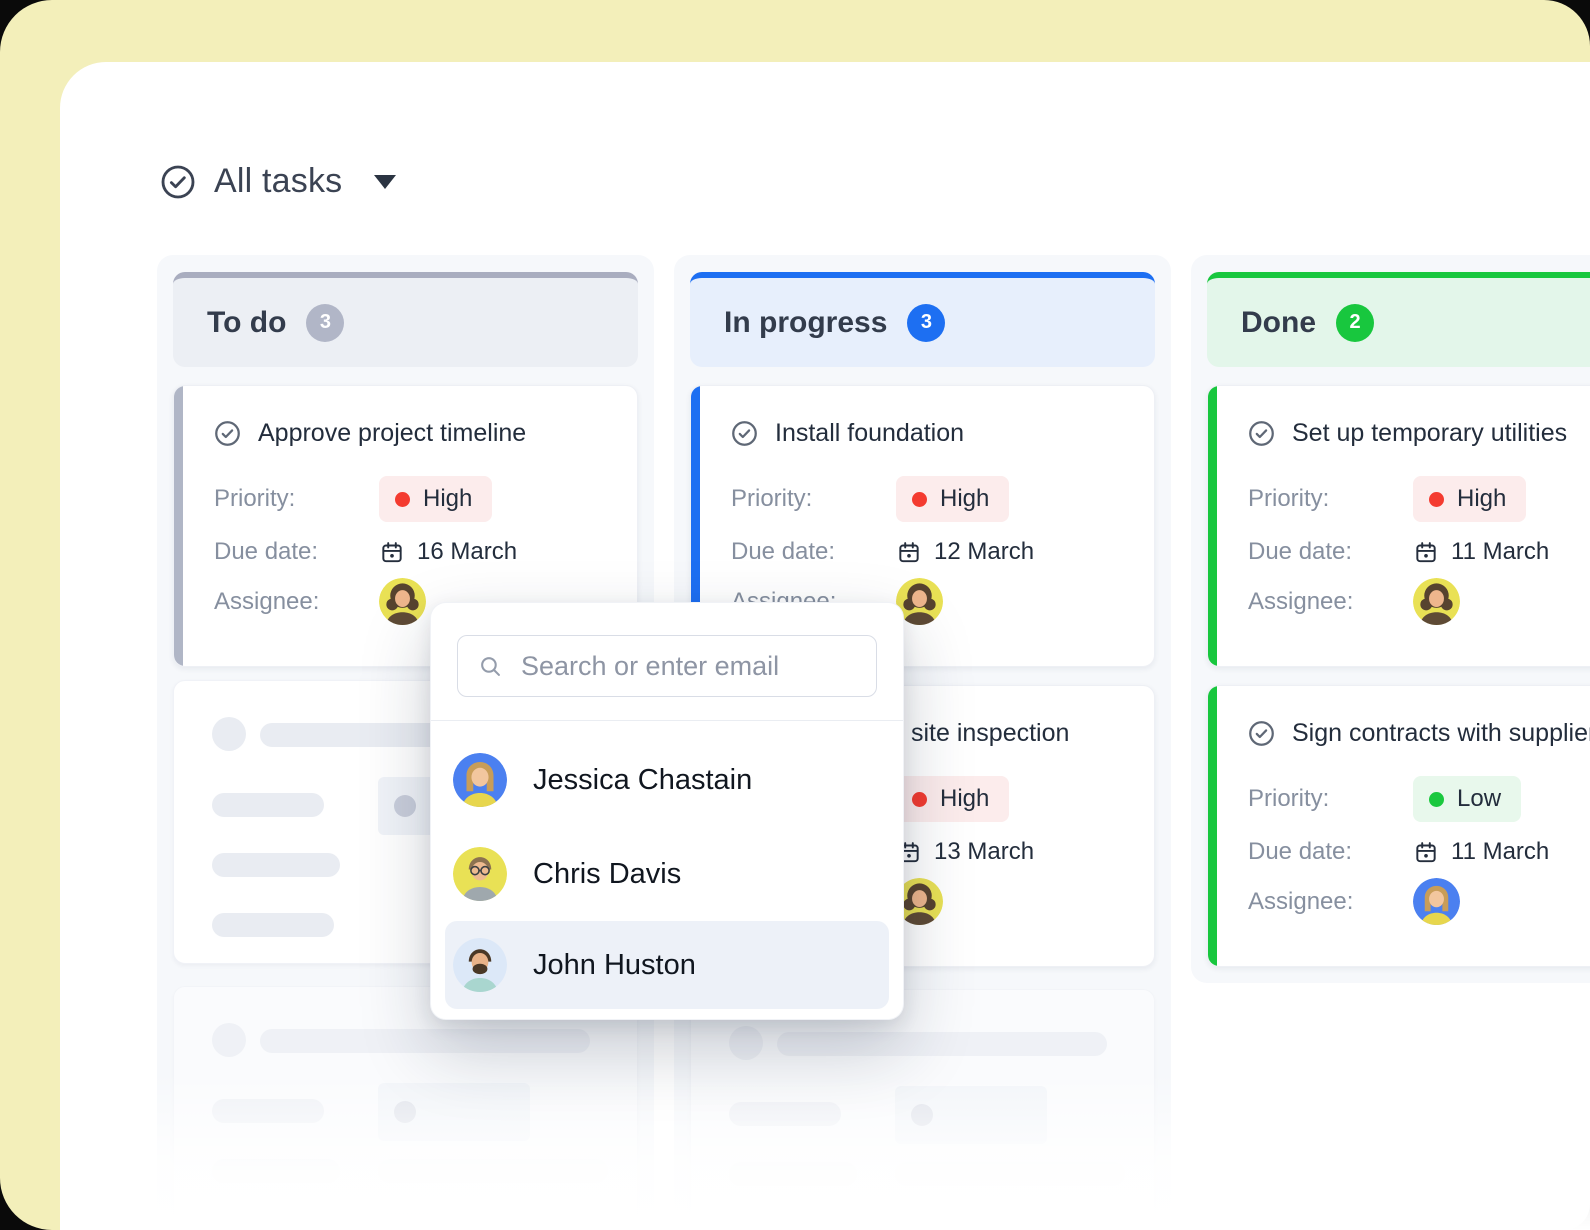 The width and height of the screenshot is (1590, 1230). I want to click on assignee-picker-popover: Jessica Chastain Chris Davis John Huston, so click(667, 811).